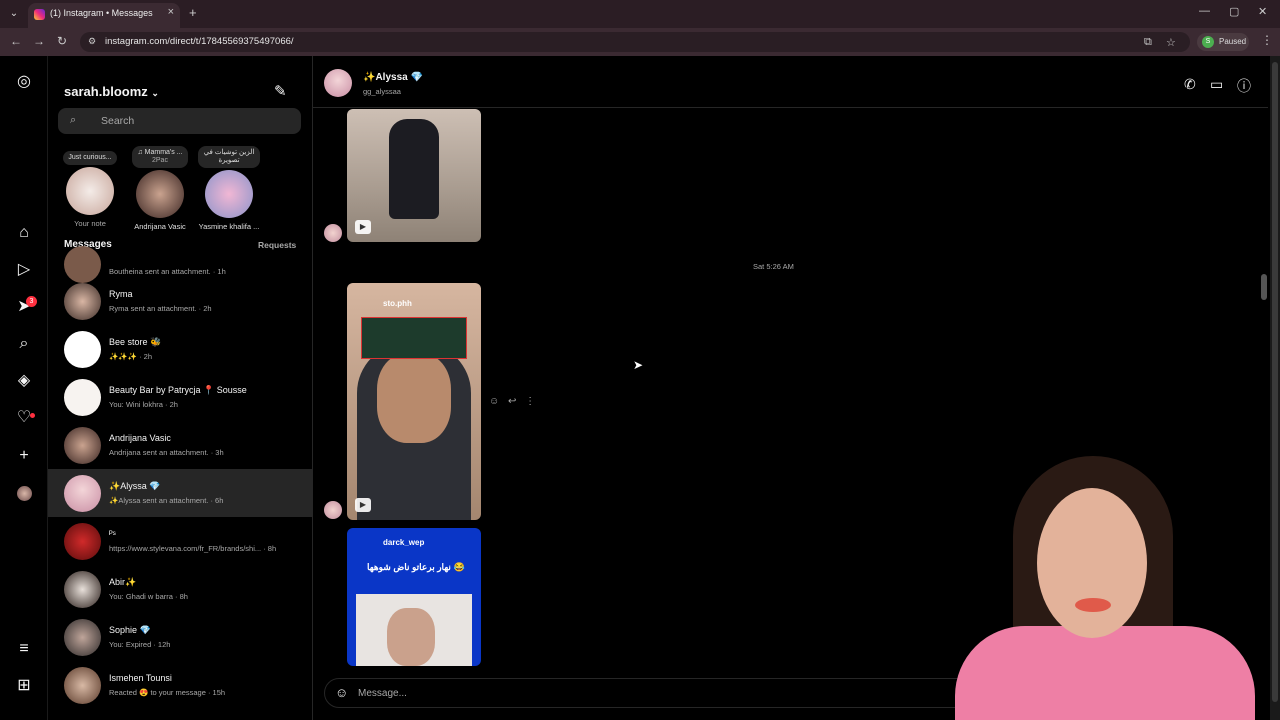 The image size is (1280, 720). I want to click on contact-handle: gg_alyssaa, so click(382, 91).